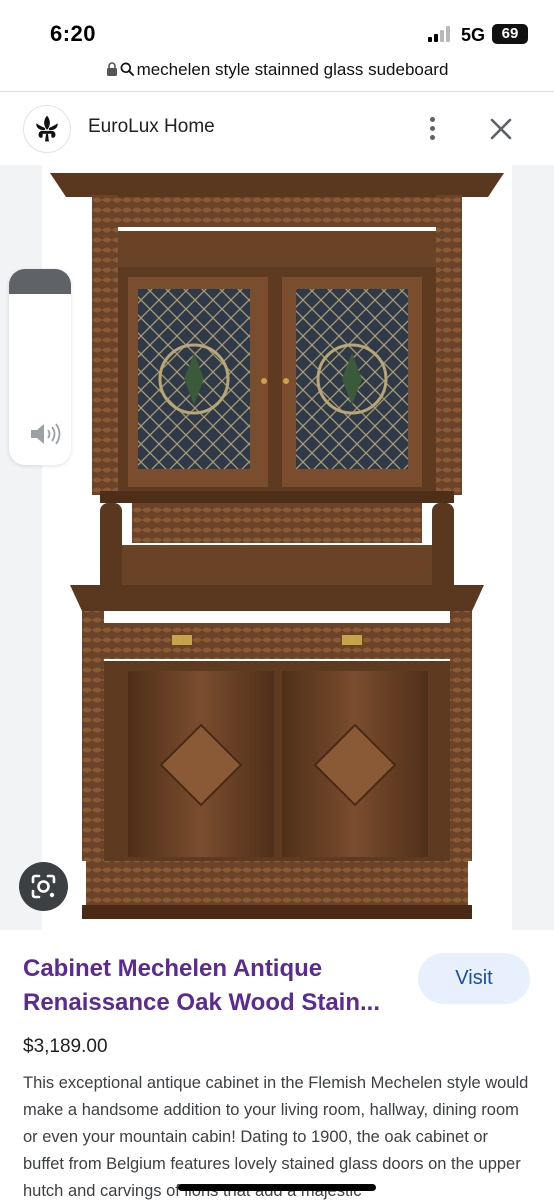 The width and height of the screenshot is (554, 1200). What do you see at coordinates (73, 33) in the screenshot?
I see `status-time: 6:20` at bounding box center [73, 33].